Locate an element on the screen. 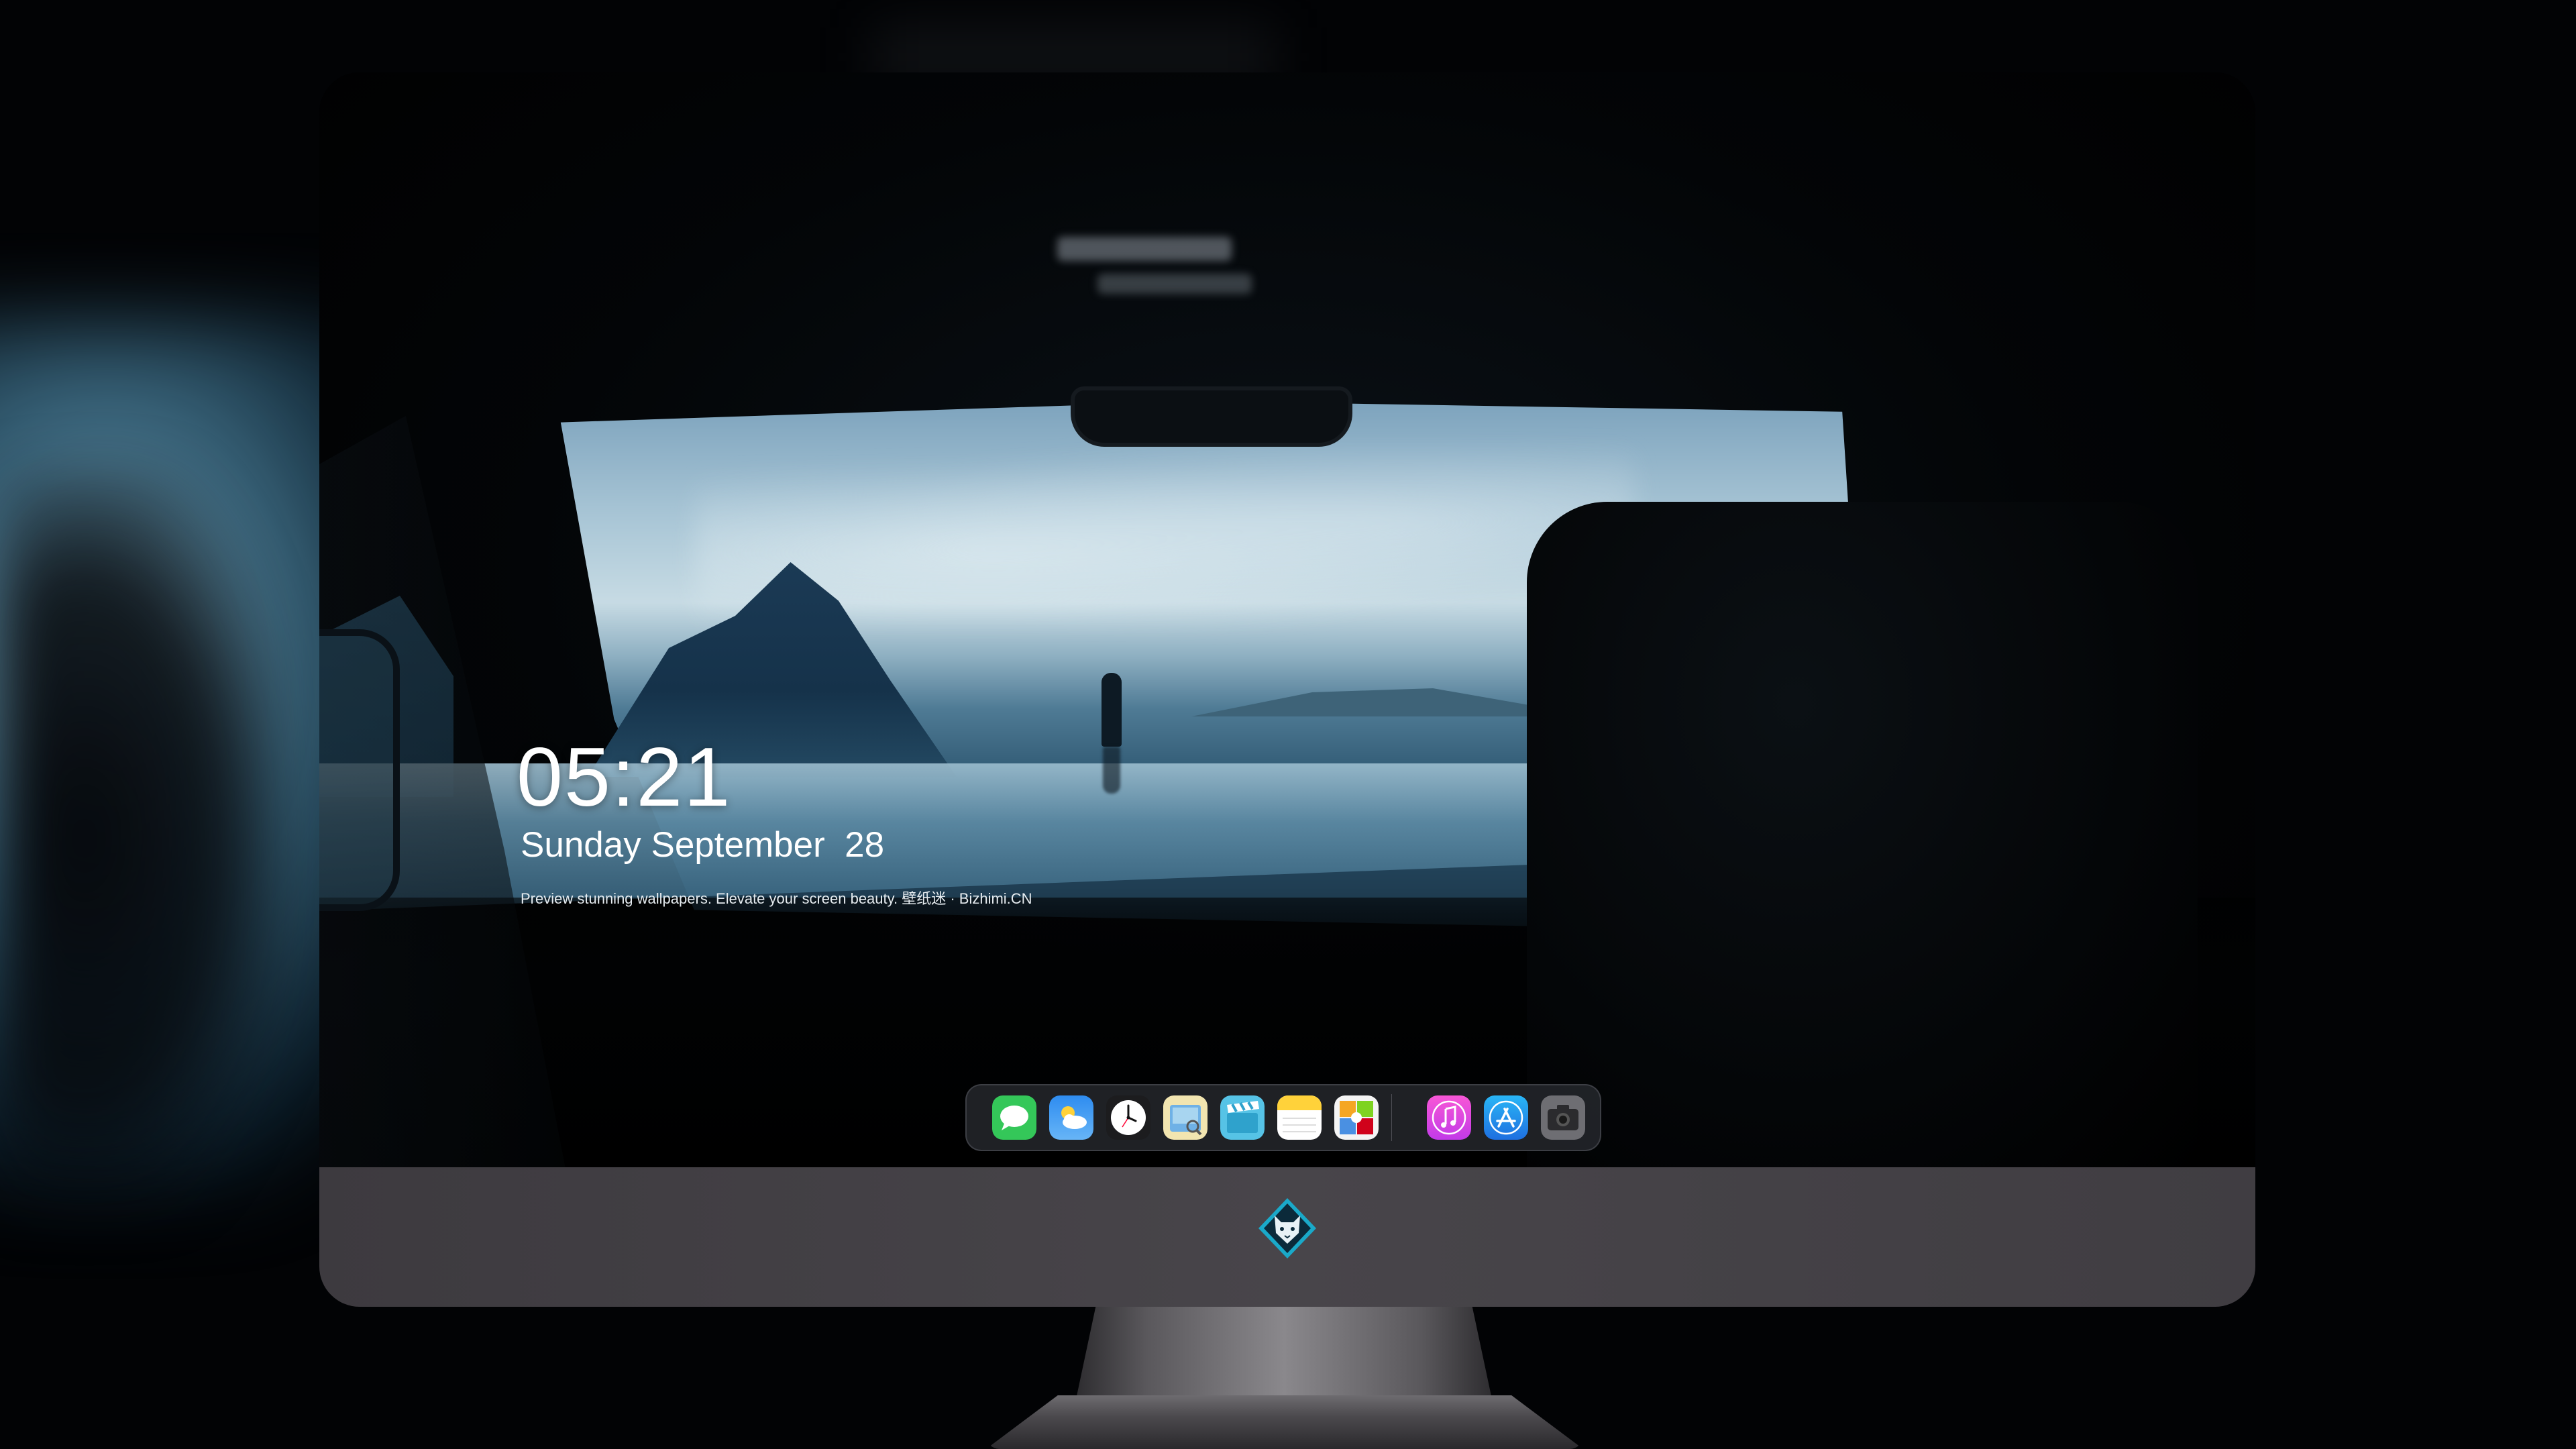  wallpaper-person-reflection is located at coordinates (1111, 770).